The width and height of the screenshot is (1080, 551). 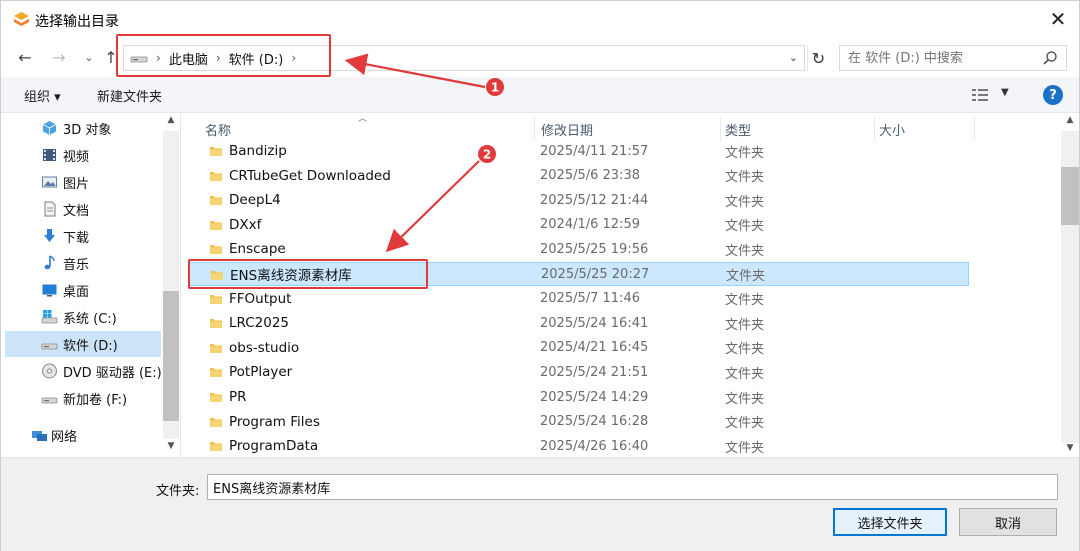 I want to click on file-name: Program Files, so click(x=274, y=421).